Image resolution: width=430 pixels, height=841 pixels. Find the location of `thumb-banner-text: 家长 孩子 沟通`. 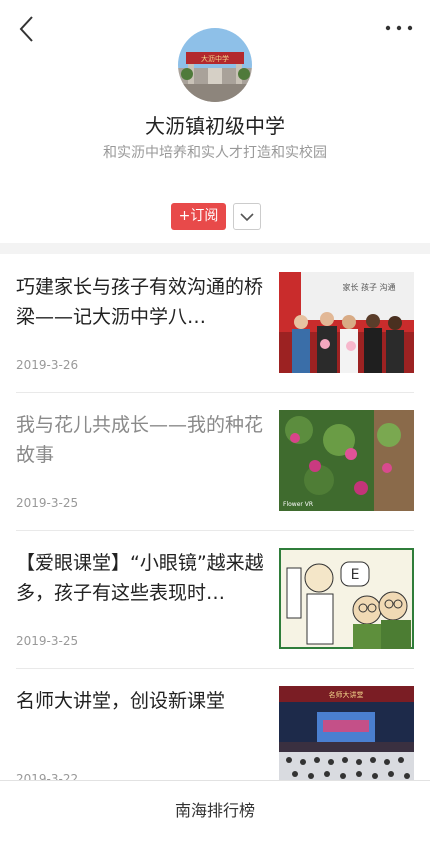

thumb-banner-text: 家长 孩子 沟通 is located at coordinates (368, 287).